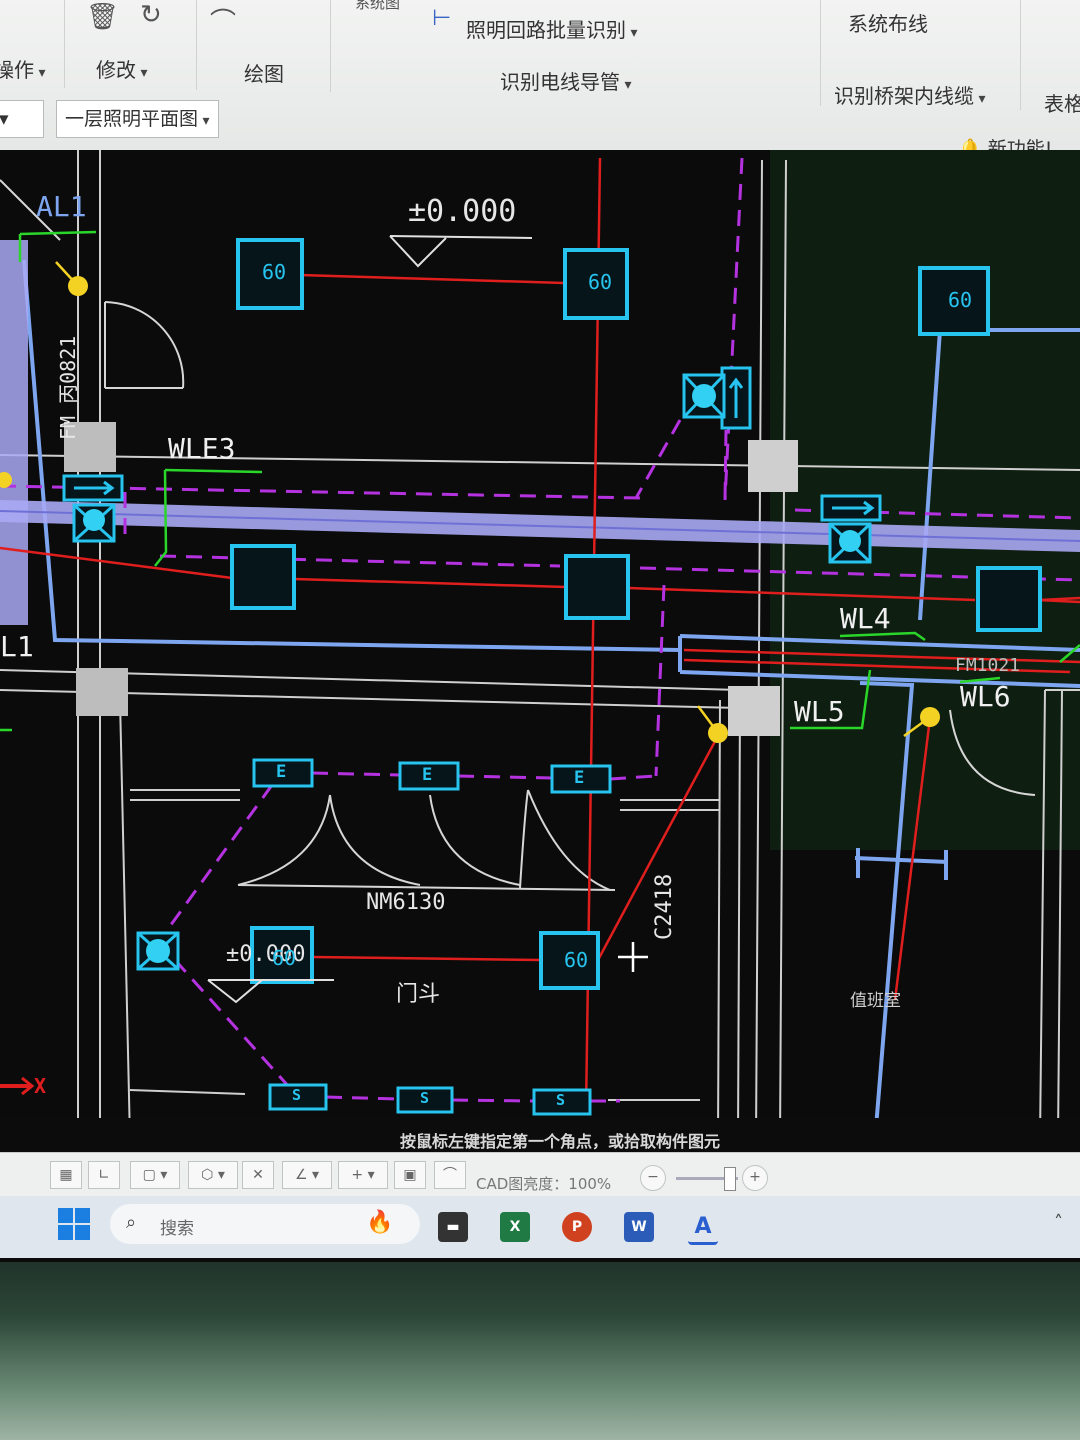 The image size is (1080, 1440). I want to click on task-view-icon: ▬, so click(453, 1227).